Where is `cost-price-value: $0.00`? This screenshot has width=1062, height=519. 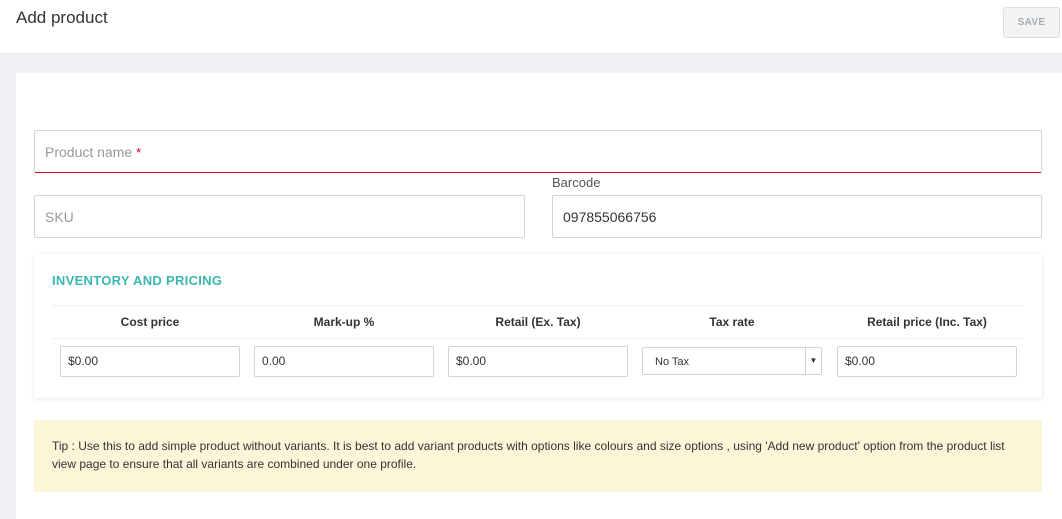
cost-price-value: $0.00 is located at coordinates (83, 361).